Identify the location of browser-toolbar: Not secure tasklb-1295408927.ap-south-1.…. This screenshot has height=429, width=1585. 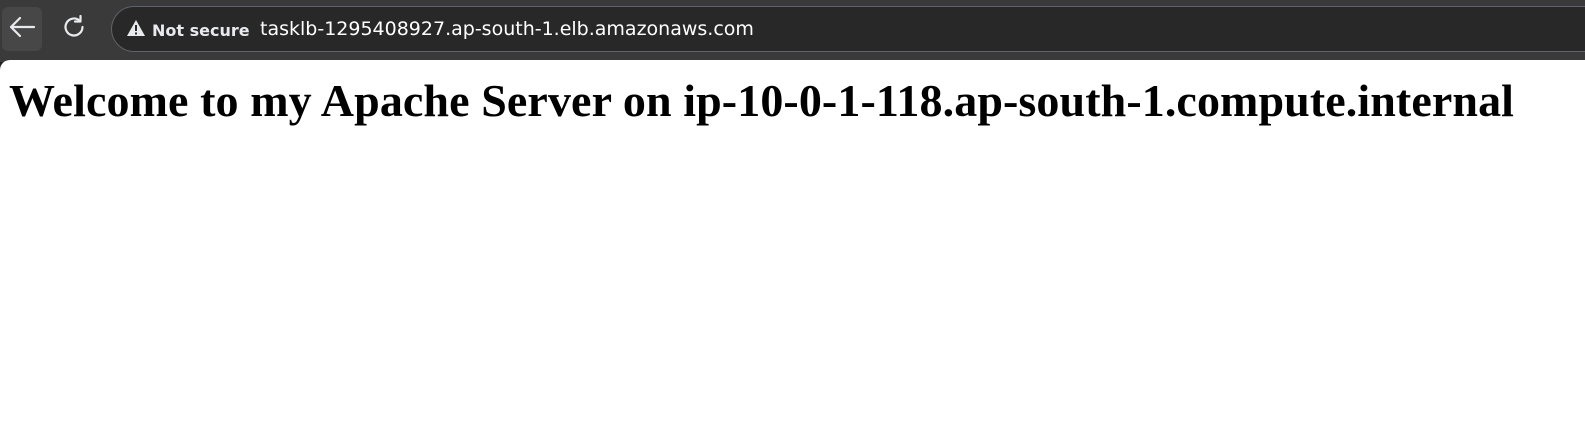
(792, 31).